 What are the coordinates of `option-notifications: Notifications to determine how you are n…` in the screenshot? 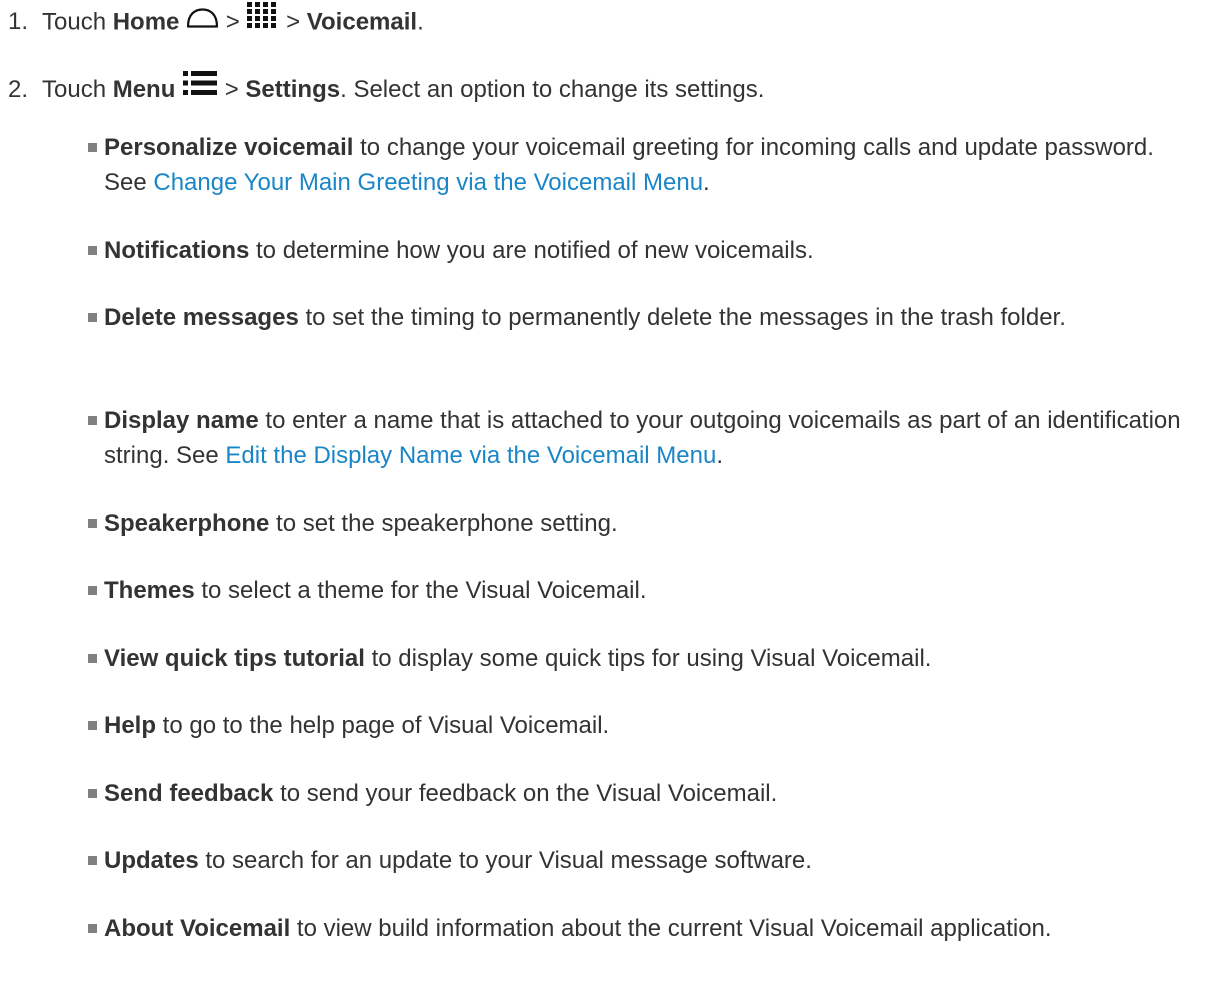 It's located at (641, 250).